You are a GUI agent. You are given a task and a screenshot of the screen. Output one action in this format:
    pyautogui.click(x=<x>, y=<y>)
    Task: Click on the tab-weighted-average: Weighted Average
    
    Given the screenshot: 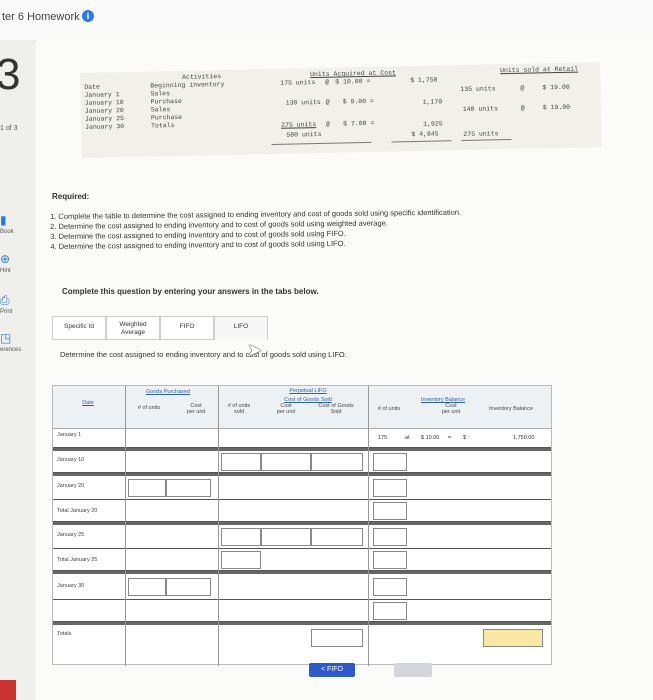 What is the action you would take?
    pyautogui.click(x=133, y=328)
    